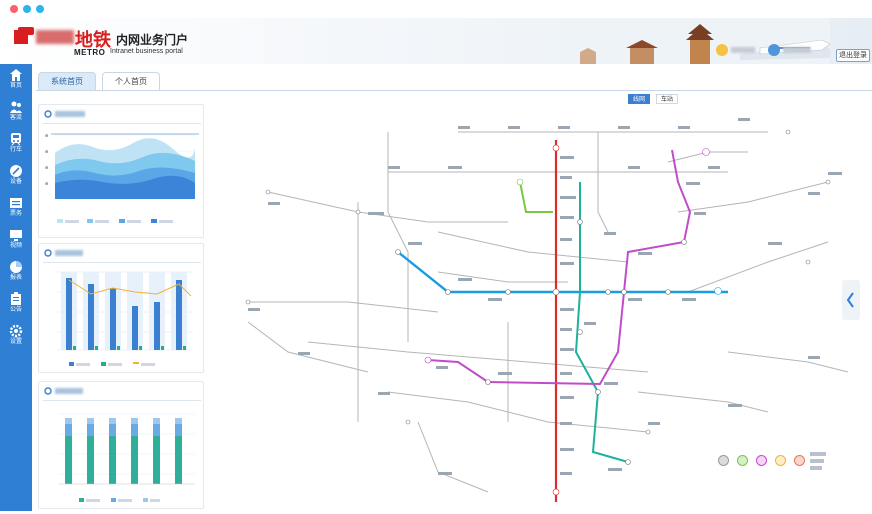 The height and width of the screenshot is (514, 872). What do you see at coordinates (15, 214) in the screenshot?
I see `sidebar-item-label: 票务` at bounding box center [15, 214].